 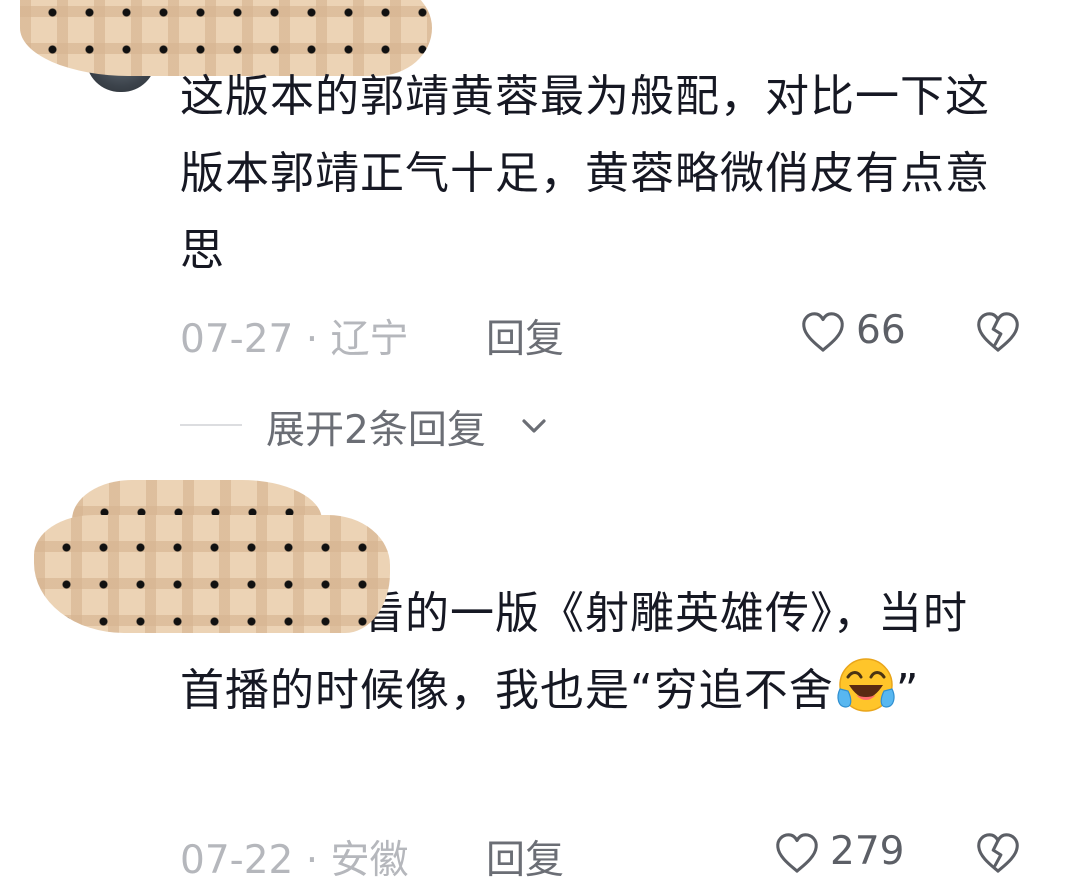 I want to click on divider-line, so click(x=211, y=425).